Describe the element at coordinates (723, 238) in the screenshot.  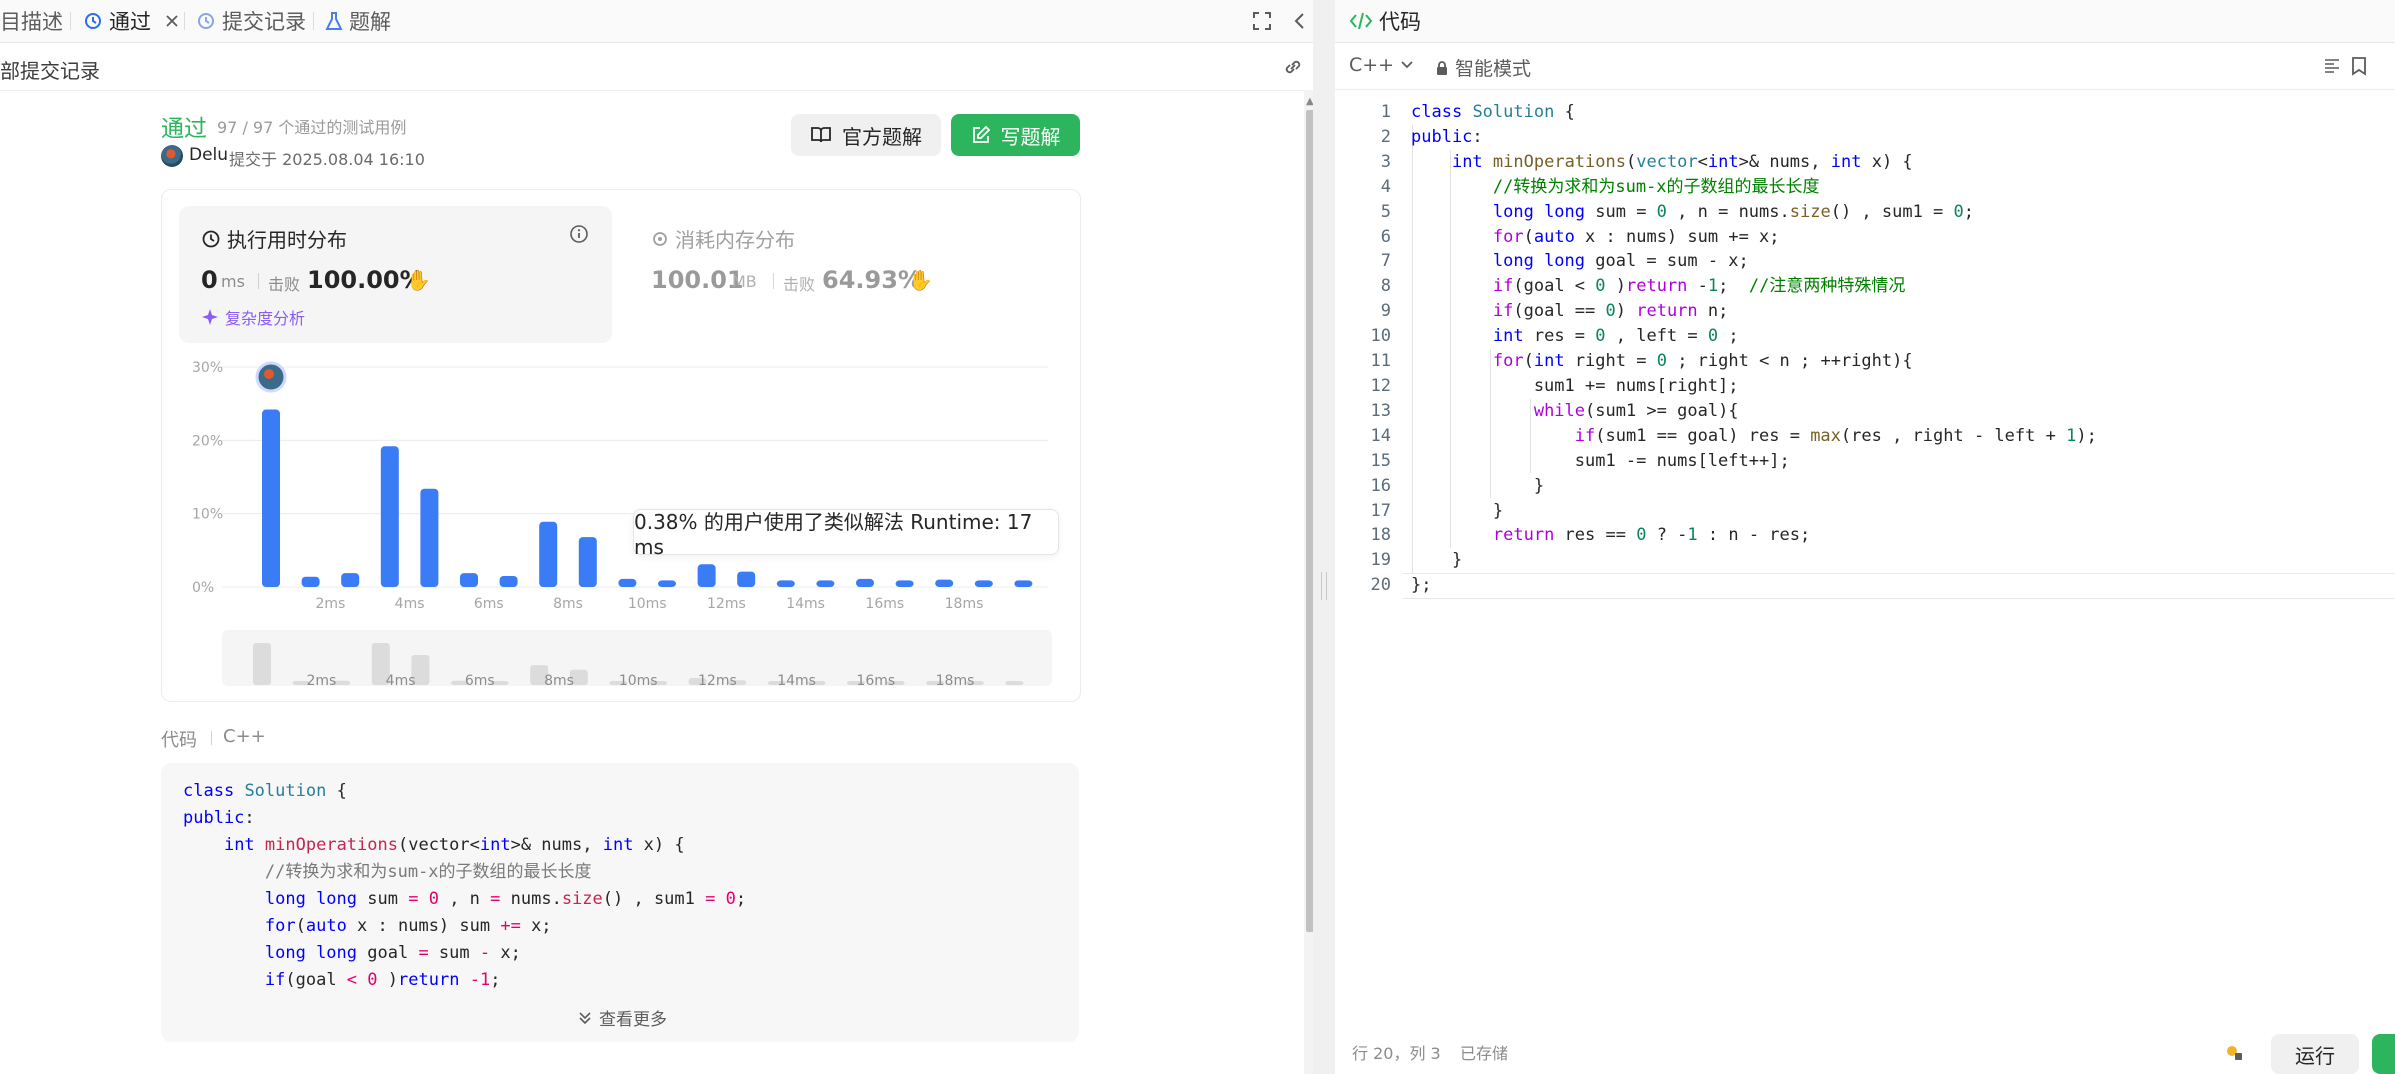
I see `memory-title: 消耗内存分布` at that location.